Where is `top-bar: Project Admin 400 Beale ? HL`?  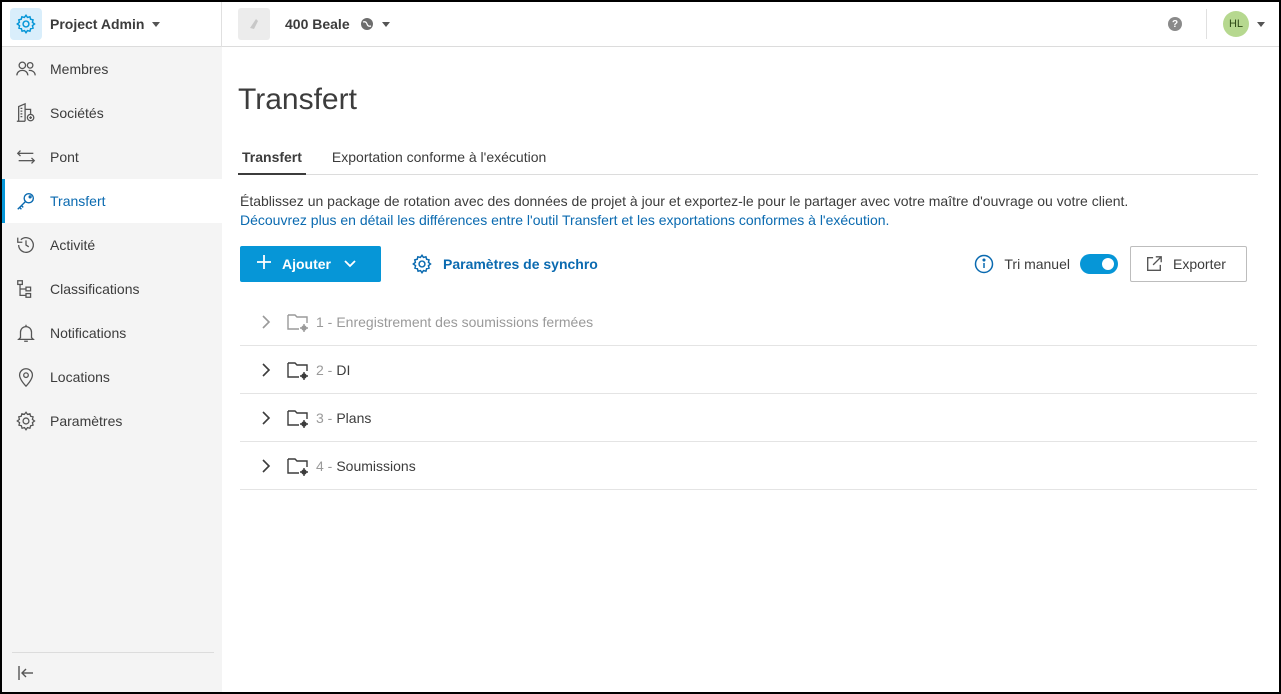 top-bar: Project Admin 400 Beale ? HL is located at coordinates (640, 24).